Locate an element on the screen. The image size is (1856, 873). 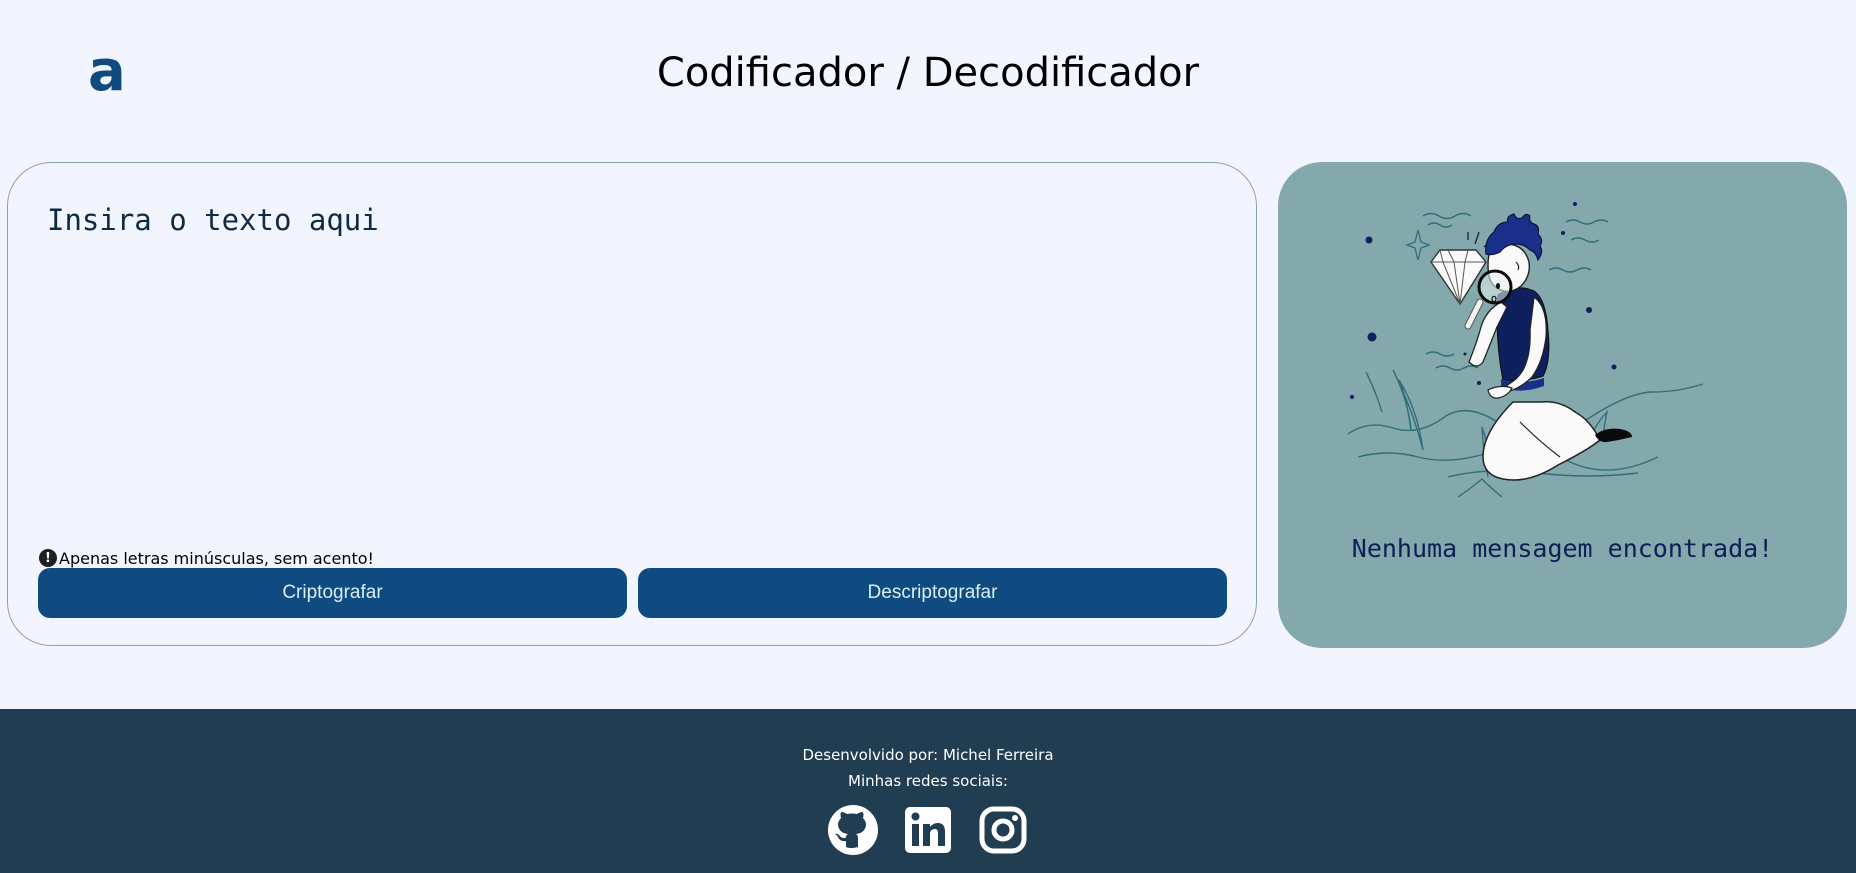
decrypt-button: Descriptografar is located at coordinates (932, 593).